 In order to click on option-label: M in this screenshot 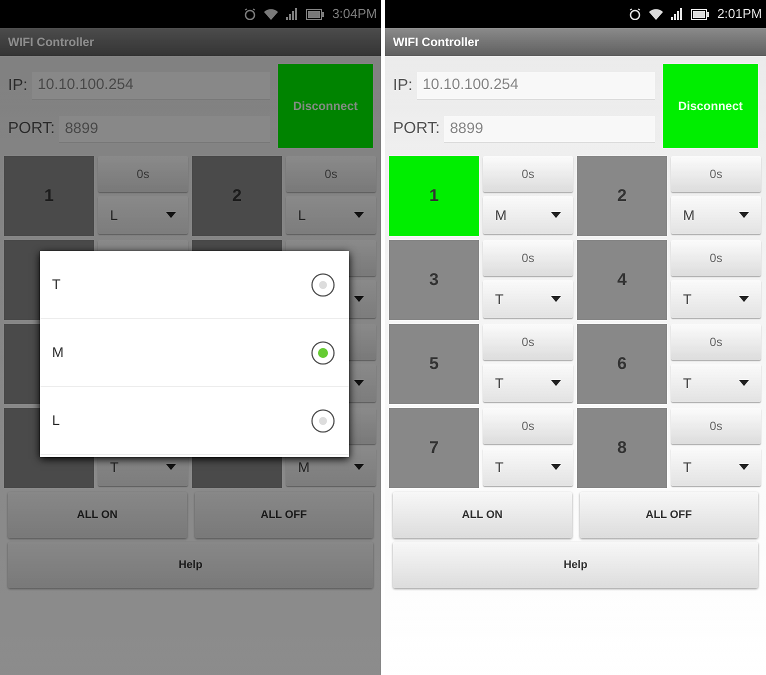, I will do `click(58, 352)`.